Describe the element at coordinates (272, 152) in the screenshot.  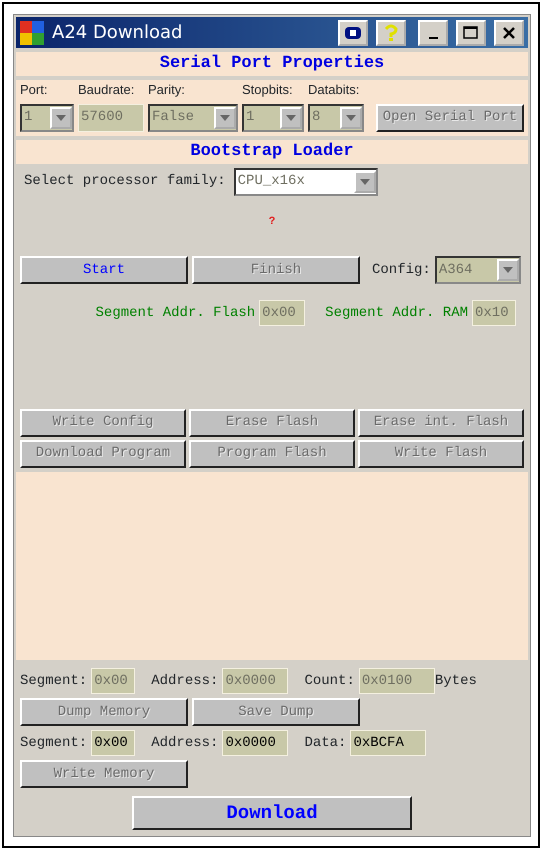
I see `section-heading: Bootstrap Loader` at that location.